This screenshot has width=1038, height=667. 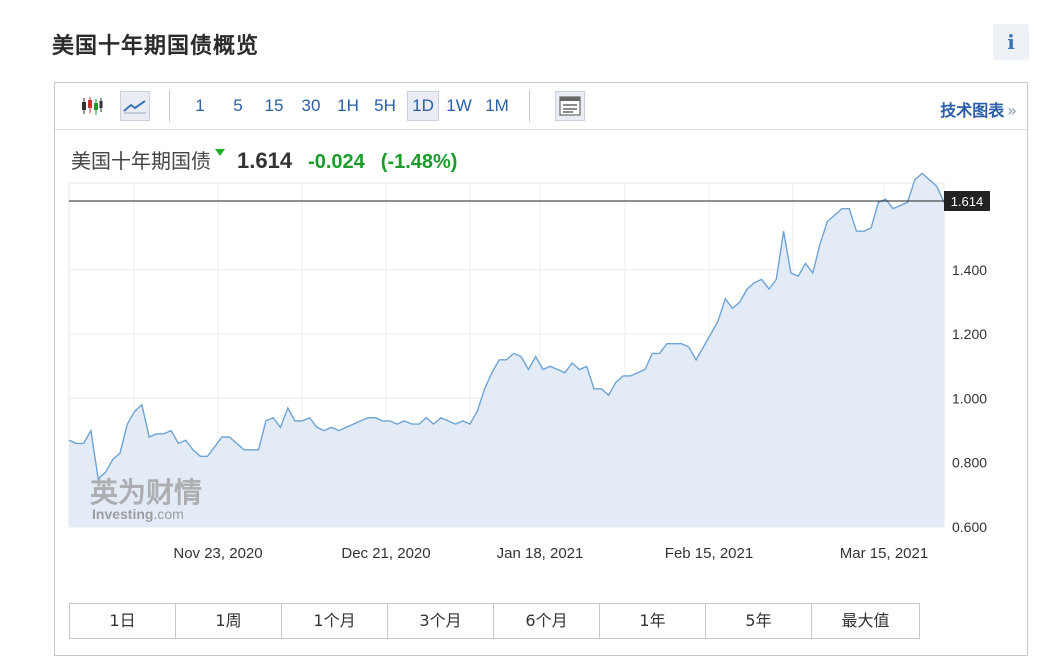 What do you see at coordinates (540, 553) in the screenshot?
I see `x-tick-label: Jan 18, 2021` at bounding box center [540, 553].